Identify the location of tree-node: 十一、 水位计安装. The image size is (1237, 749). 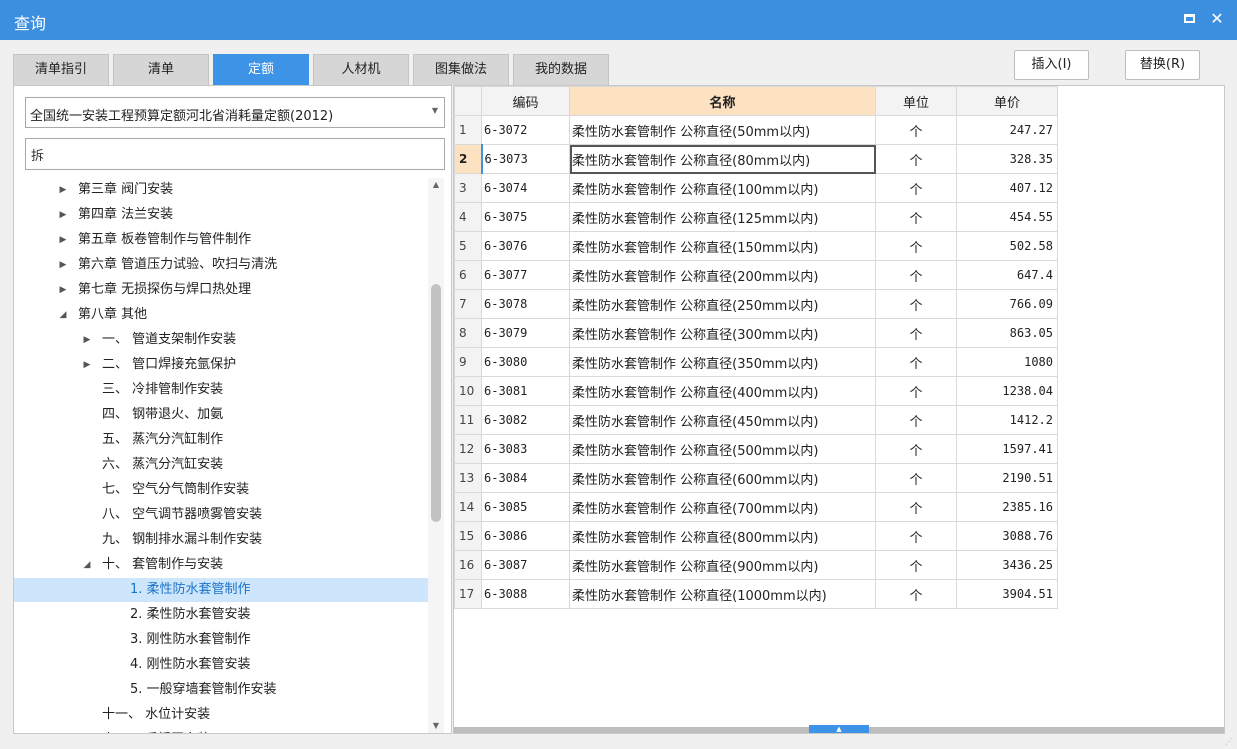
(221, 715).